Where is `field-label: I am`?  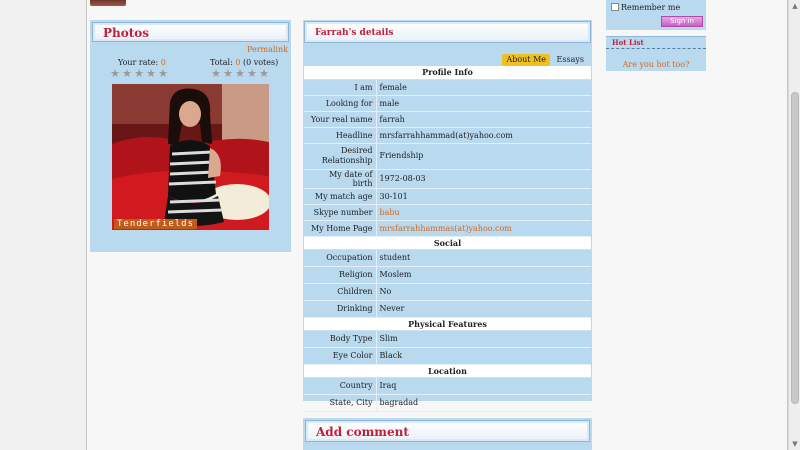
field-label: I am is located at coordinates (340, 87).